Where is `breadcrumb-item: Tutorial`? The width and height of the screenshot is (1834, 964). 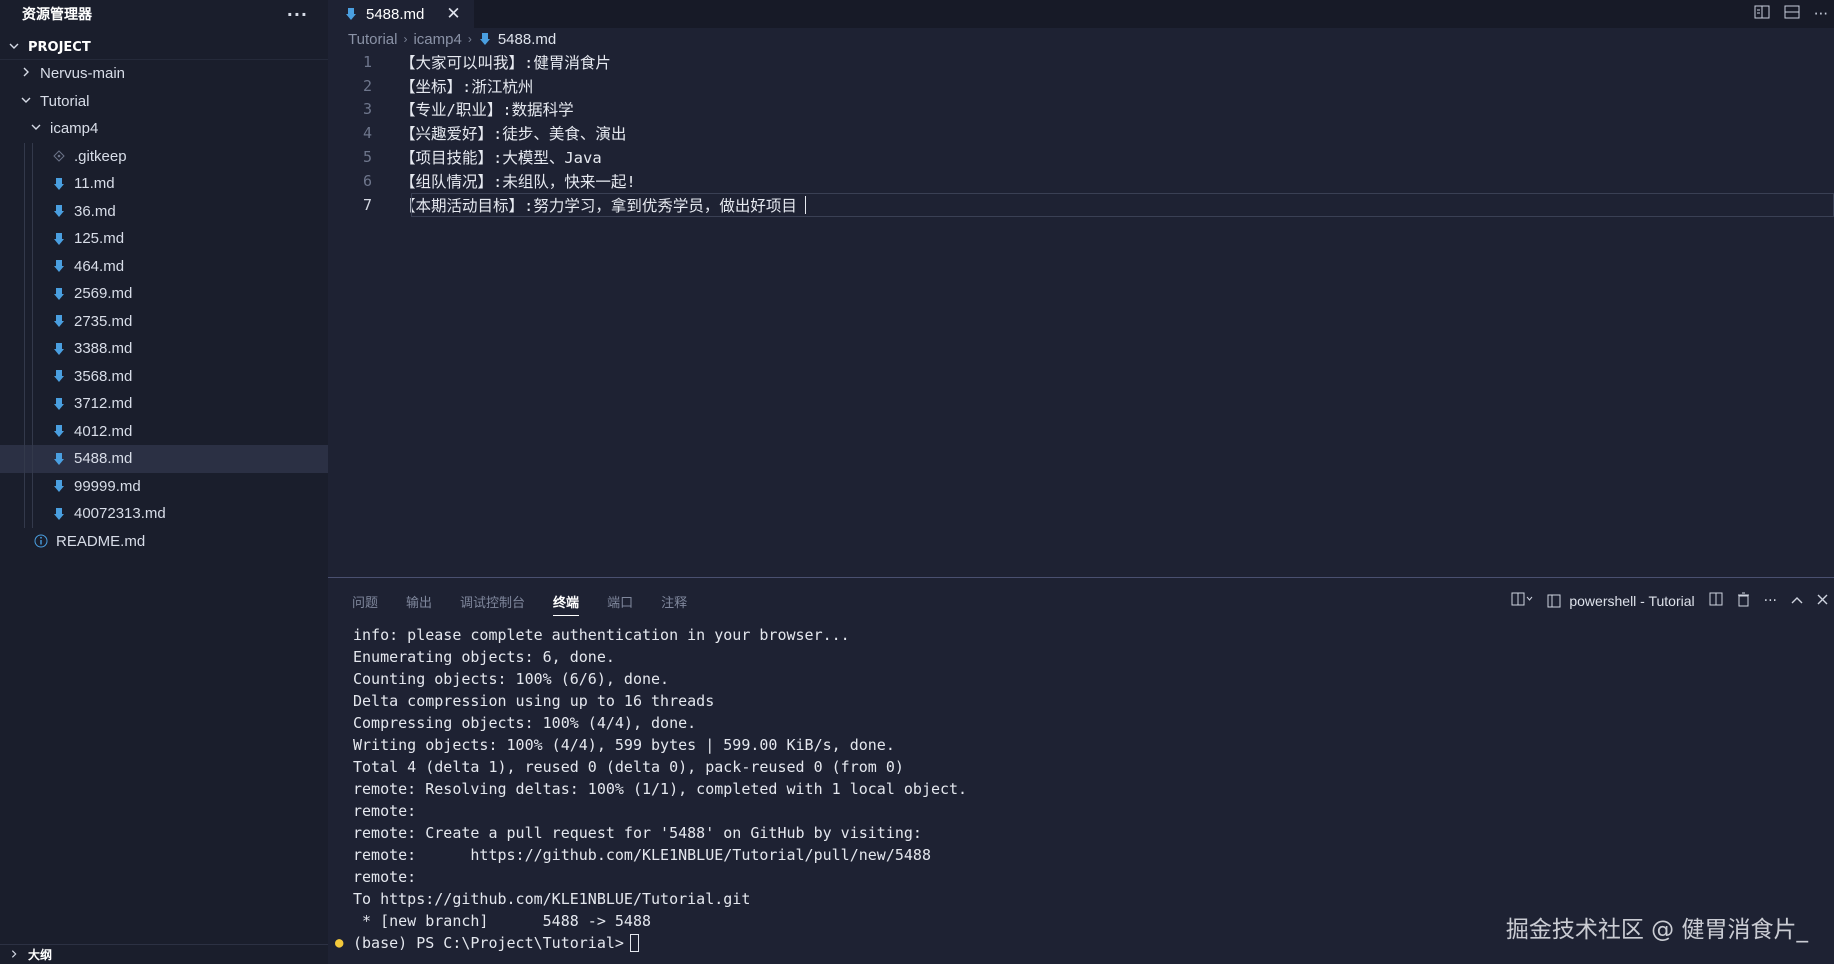
breadcrumb-item: Tutorial is located at coordinates (372, 39).